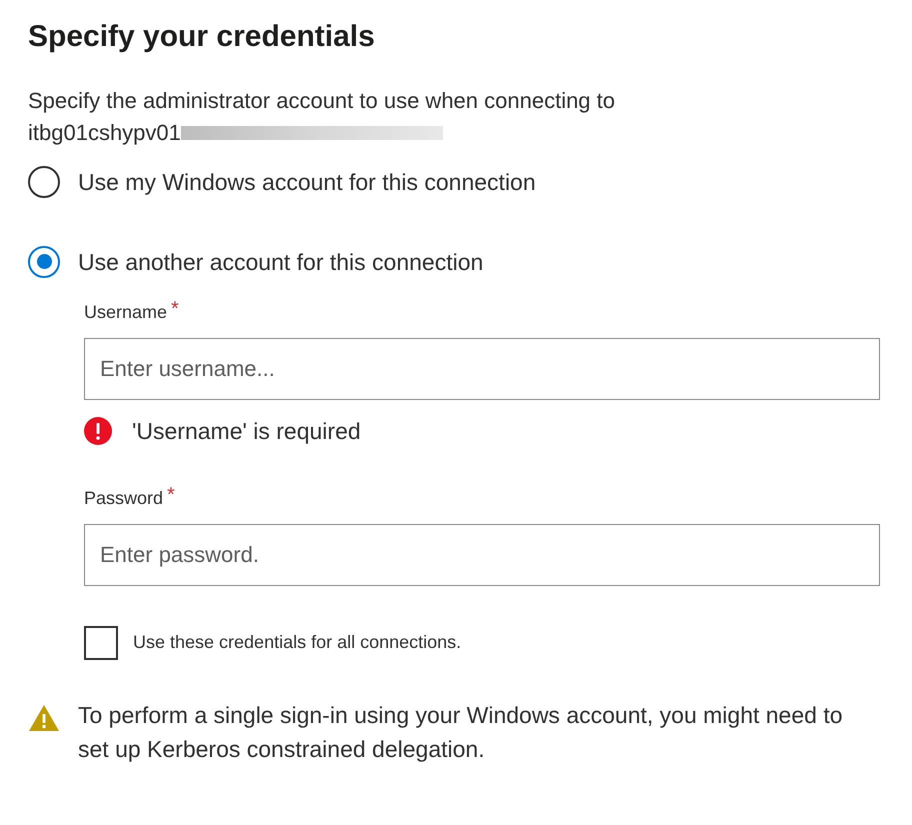  I want to click on server-name: itbg01cshypv01, so click(104, 133).